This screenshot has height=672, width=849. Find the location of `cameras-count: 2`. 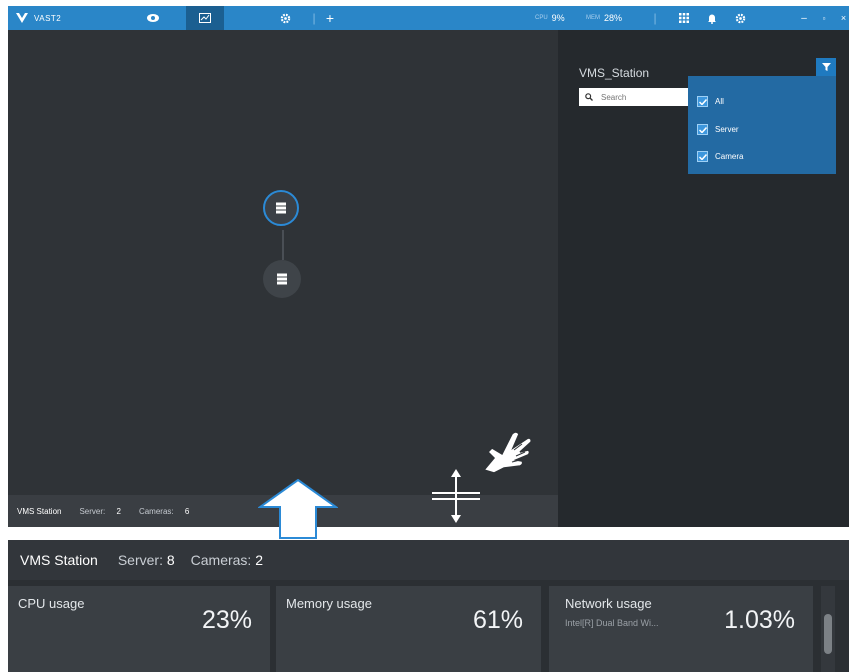

cameras-count: 2 is located at coordinates (259, 560).